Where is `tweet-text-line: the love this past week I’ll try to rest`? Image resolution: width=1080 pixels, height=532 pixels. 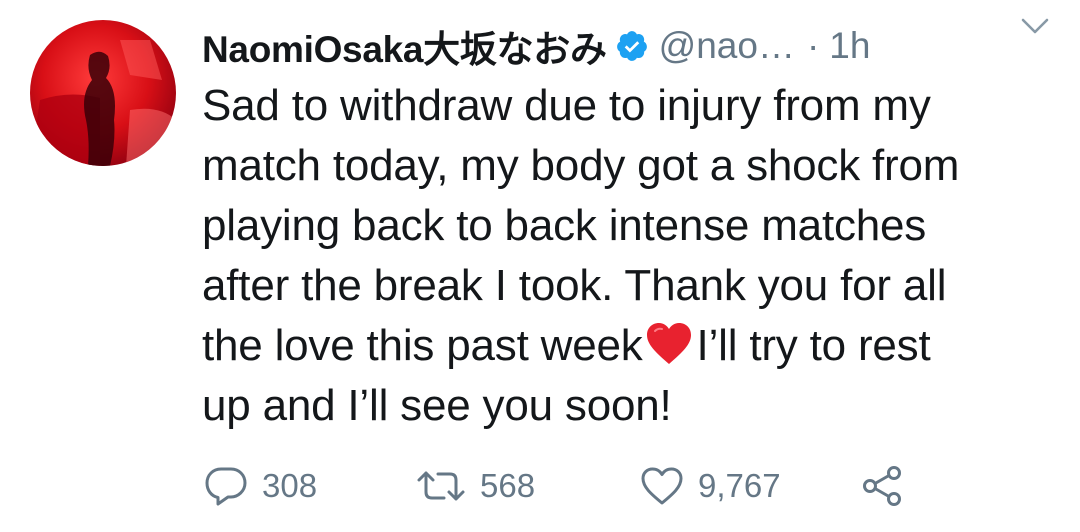 tweet-text-line: the love this past week I’ll try to rest is located at coordinates (622, 346).